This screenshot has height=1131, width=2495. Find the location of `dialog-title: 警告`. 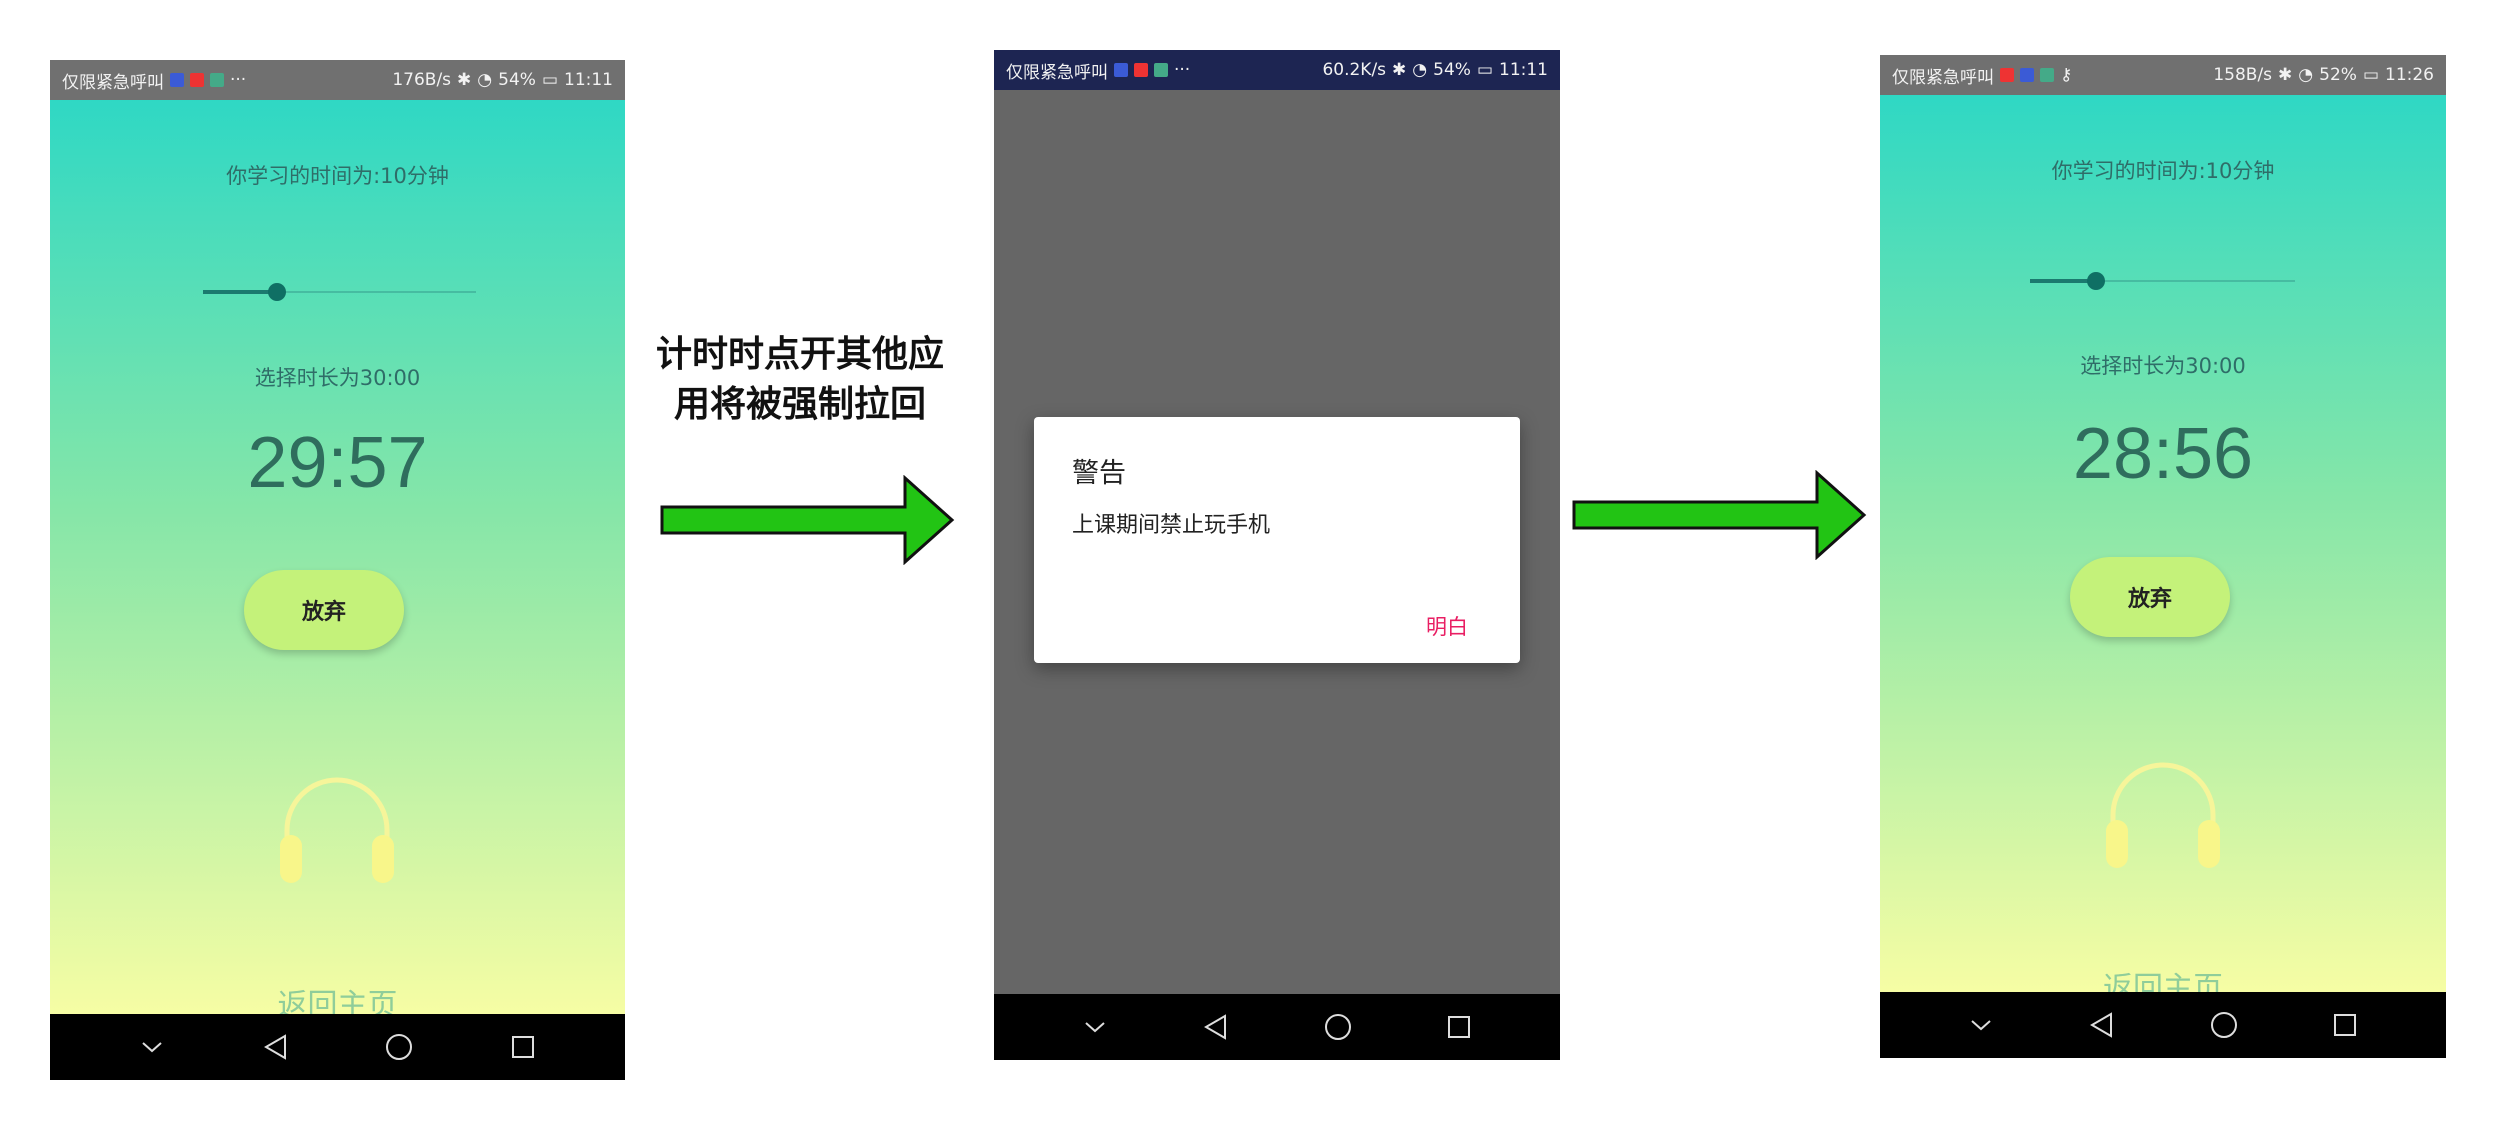

dialog-title: 警告 is located at coordinates (1099, 473).